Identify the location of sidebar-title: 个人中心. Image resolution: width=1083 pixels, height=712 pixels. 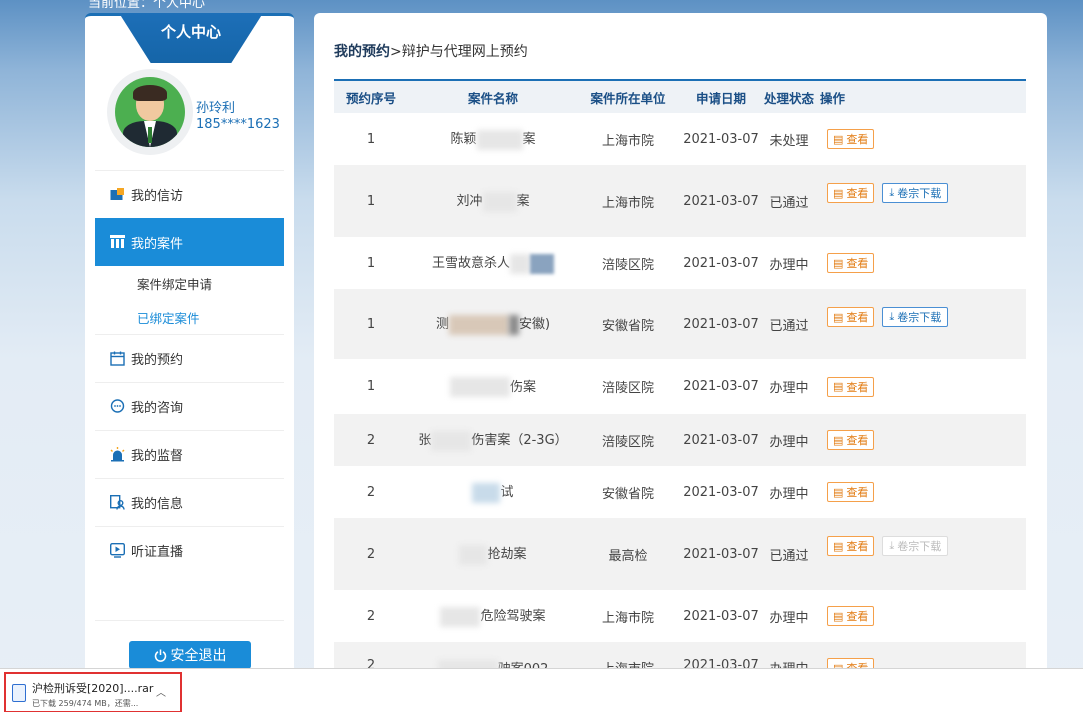
(191, 38).